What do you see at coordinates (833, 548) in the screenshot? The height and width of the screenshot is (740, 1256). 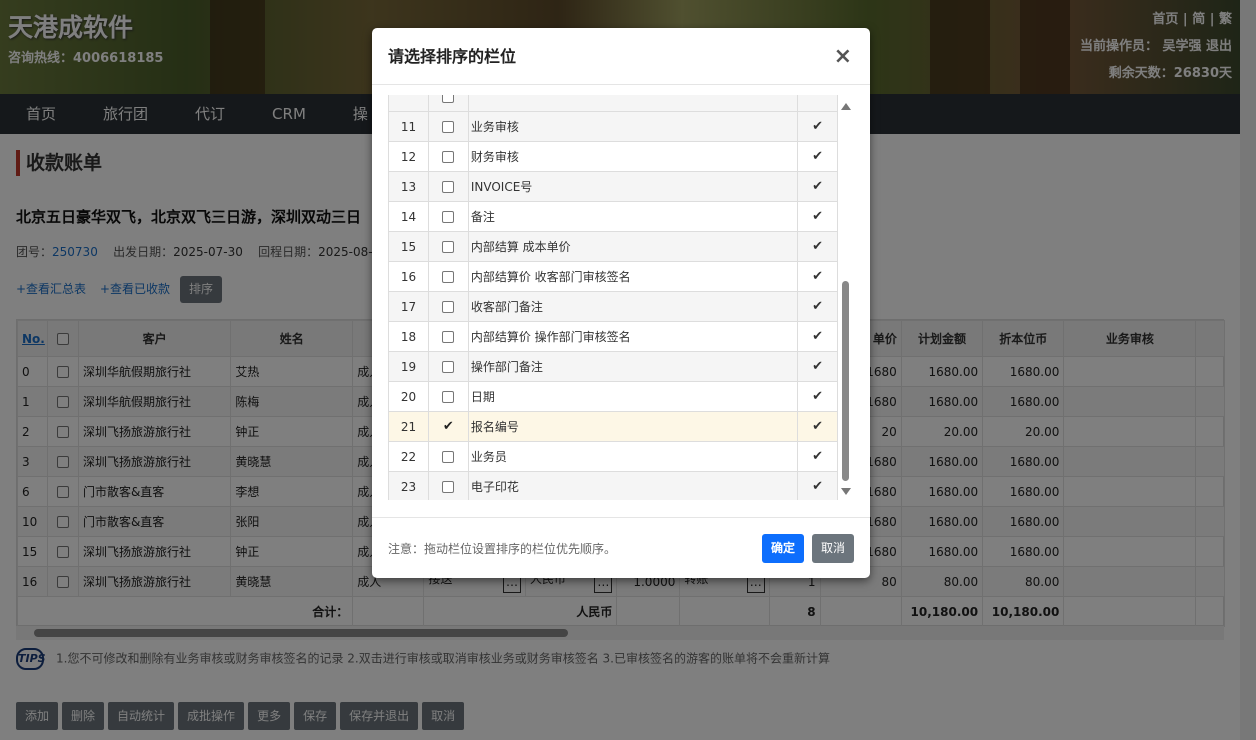 I see `dialog-cancel-button: 取消` at bounding box center [833, 548].